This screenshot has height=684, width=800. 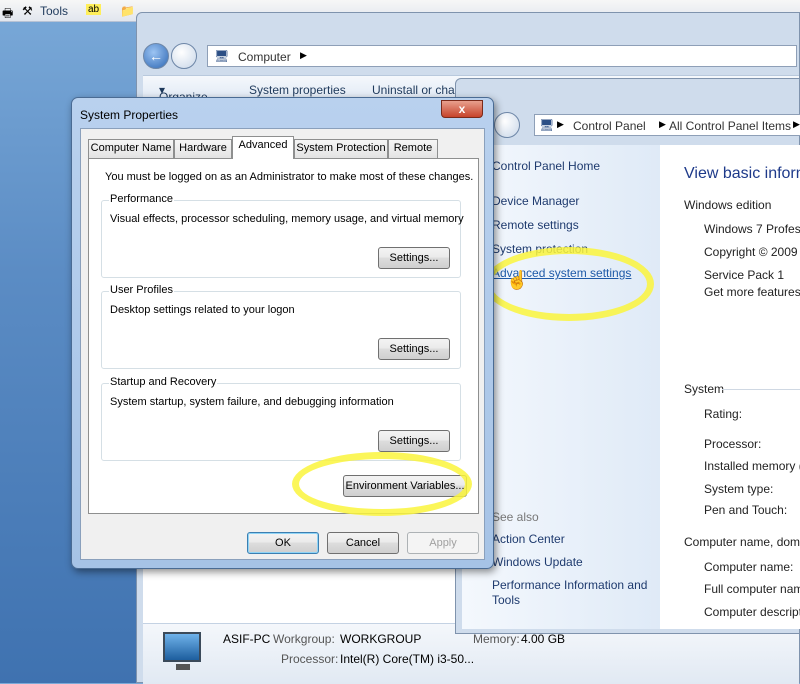 What do you see at coordinates (304, 639) in the screenshot?
I see `workgroup-label: Workgroup:` at bounding box center [304, 639].